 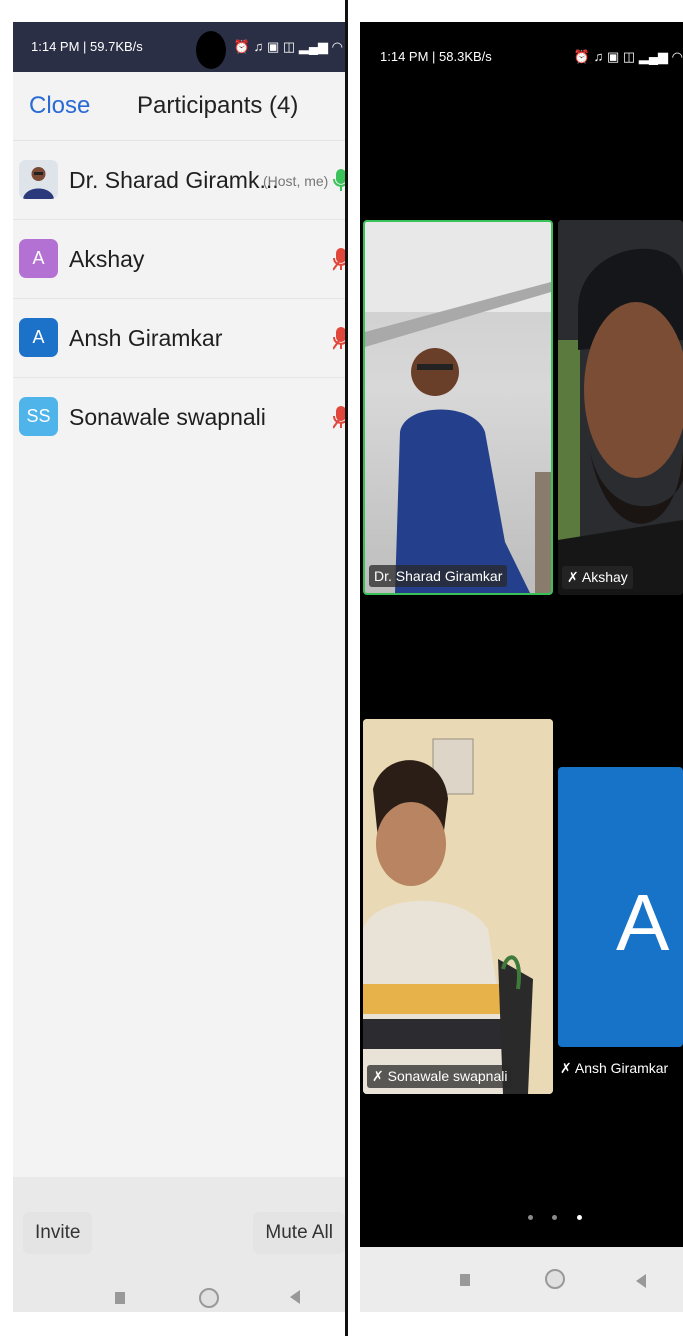 What do you see at coordinates (179, 258) in the screenshot?
I see `participant-row: A Akshay` at bounding box center [179, 258].